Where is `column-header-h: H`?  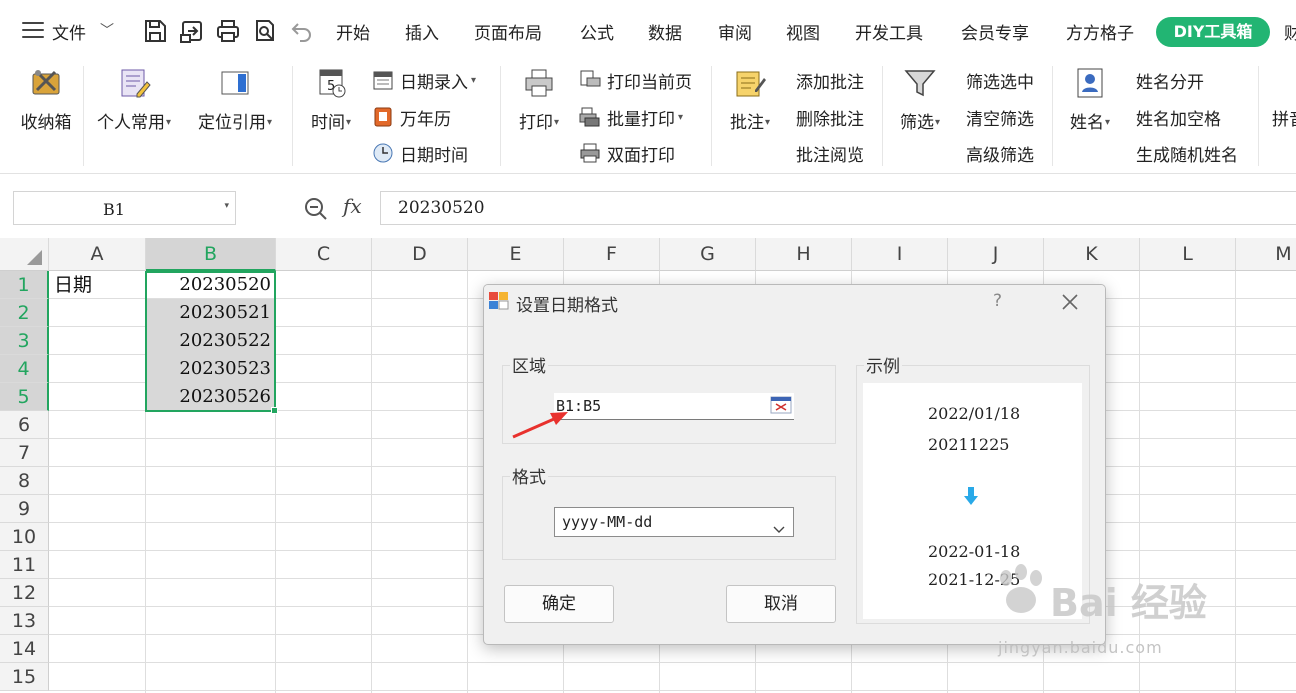 column-header-h: H is located at coordinates (804, 254).